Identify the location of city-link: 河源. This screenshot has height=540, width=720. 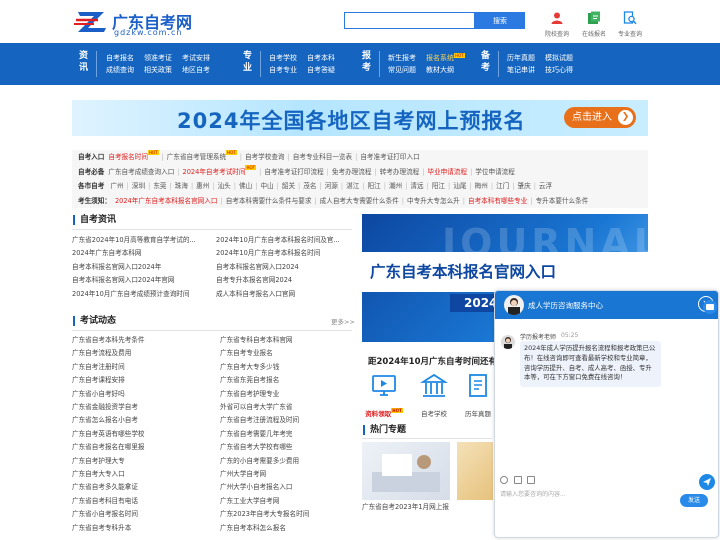
(331, 186).